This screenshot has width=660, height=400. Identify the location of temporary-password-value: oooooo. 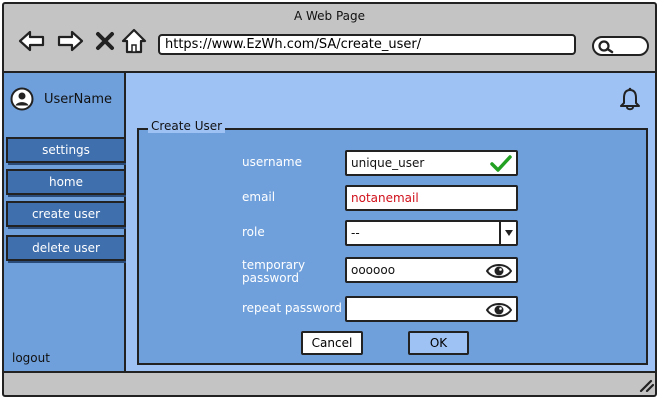
(373, 270).